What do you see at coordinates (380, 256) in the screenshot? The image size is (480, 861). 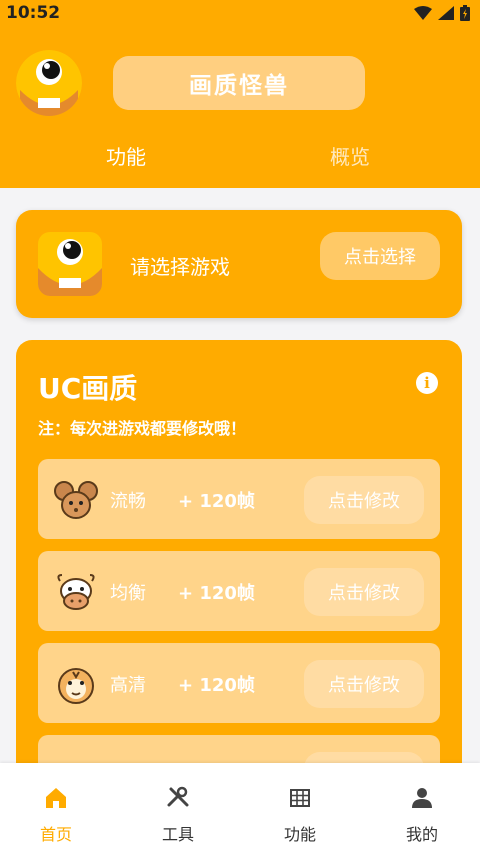 I see `select-game-button: 点击选择` at bounding box center [380, 256].